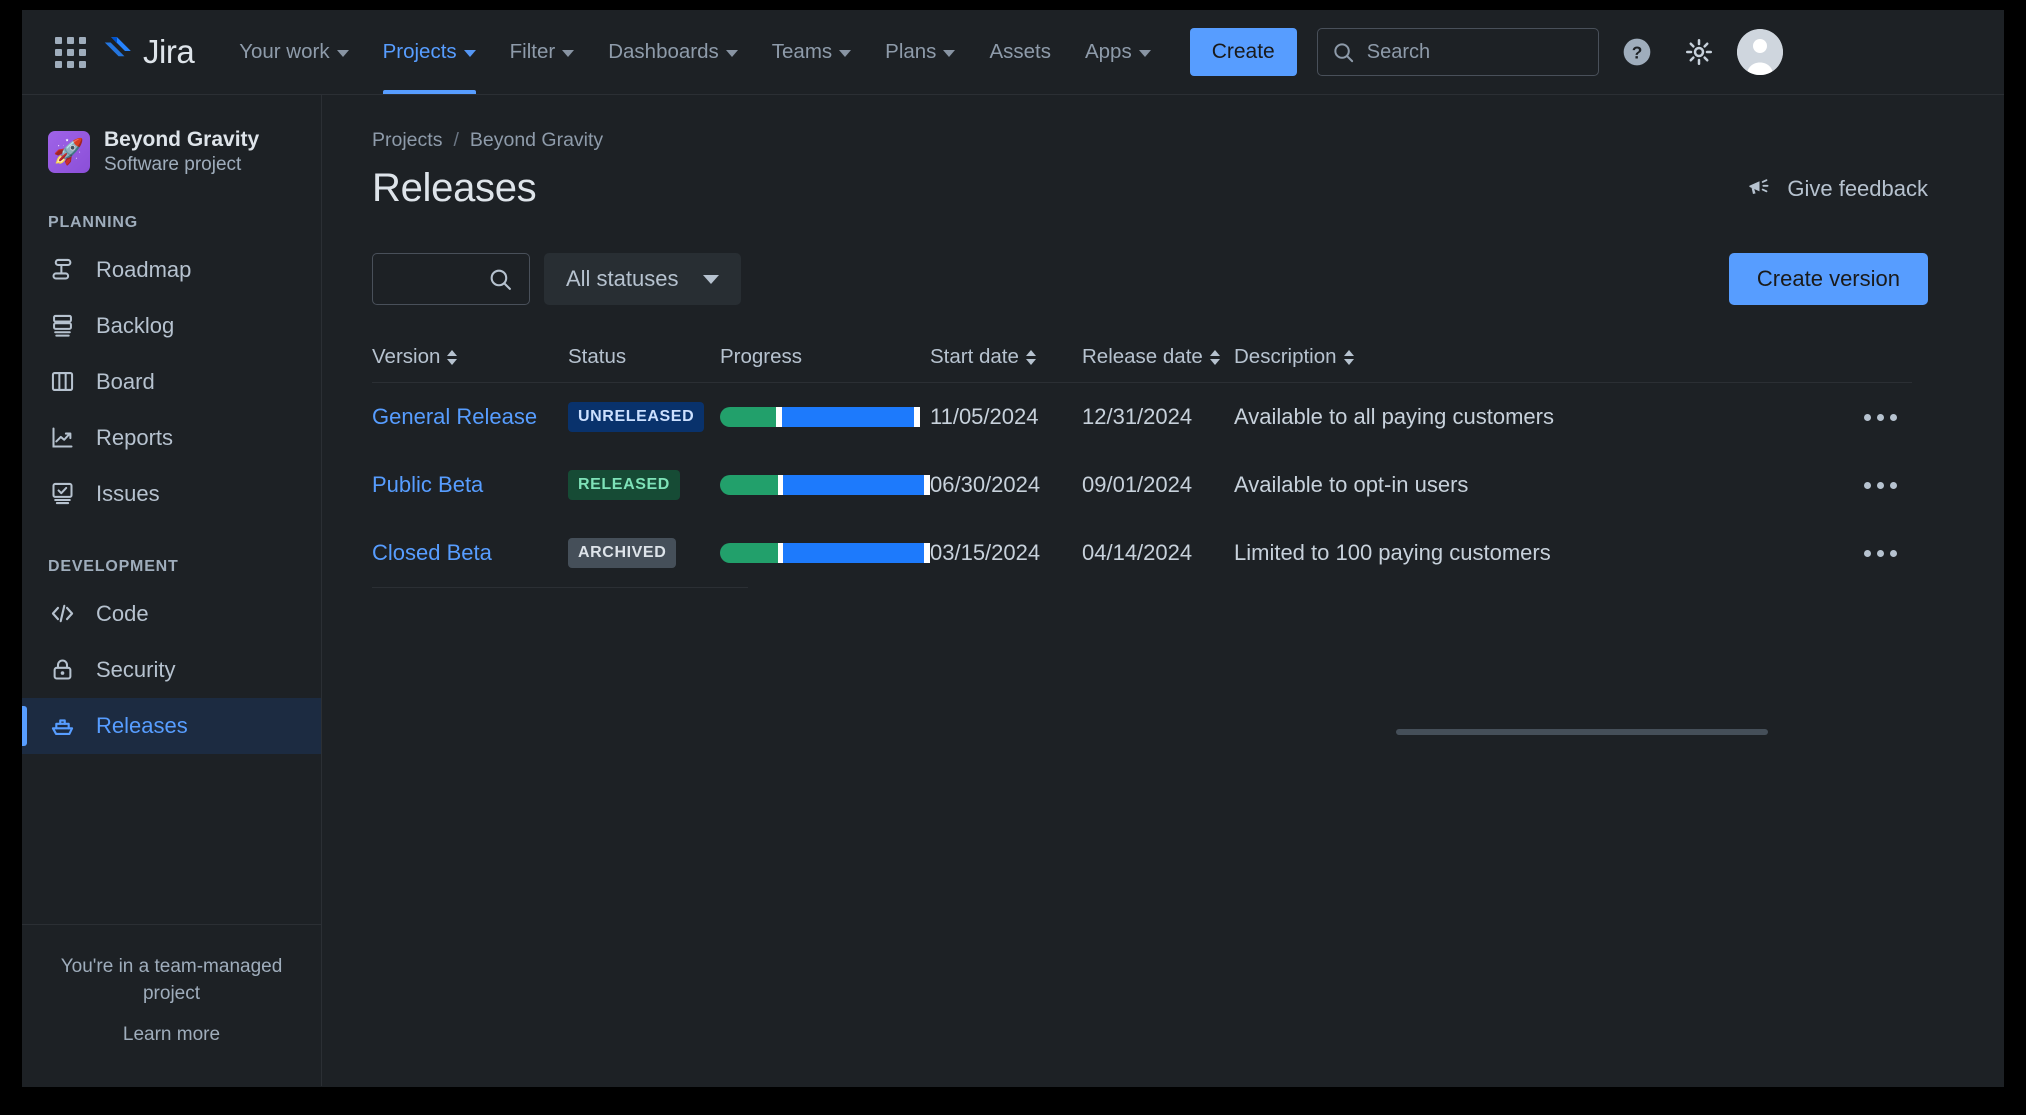 This screenshot has height=1115, width=2026. What do you see at coordinates (1137, 416) in the screenshot?
I see `release-date-value: 12/31/2024` at bounding box center [1137, 416].